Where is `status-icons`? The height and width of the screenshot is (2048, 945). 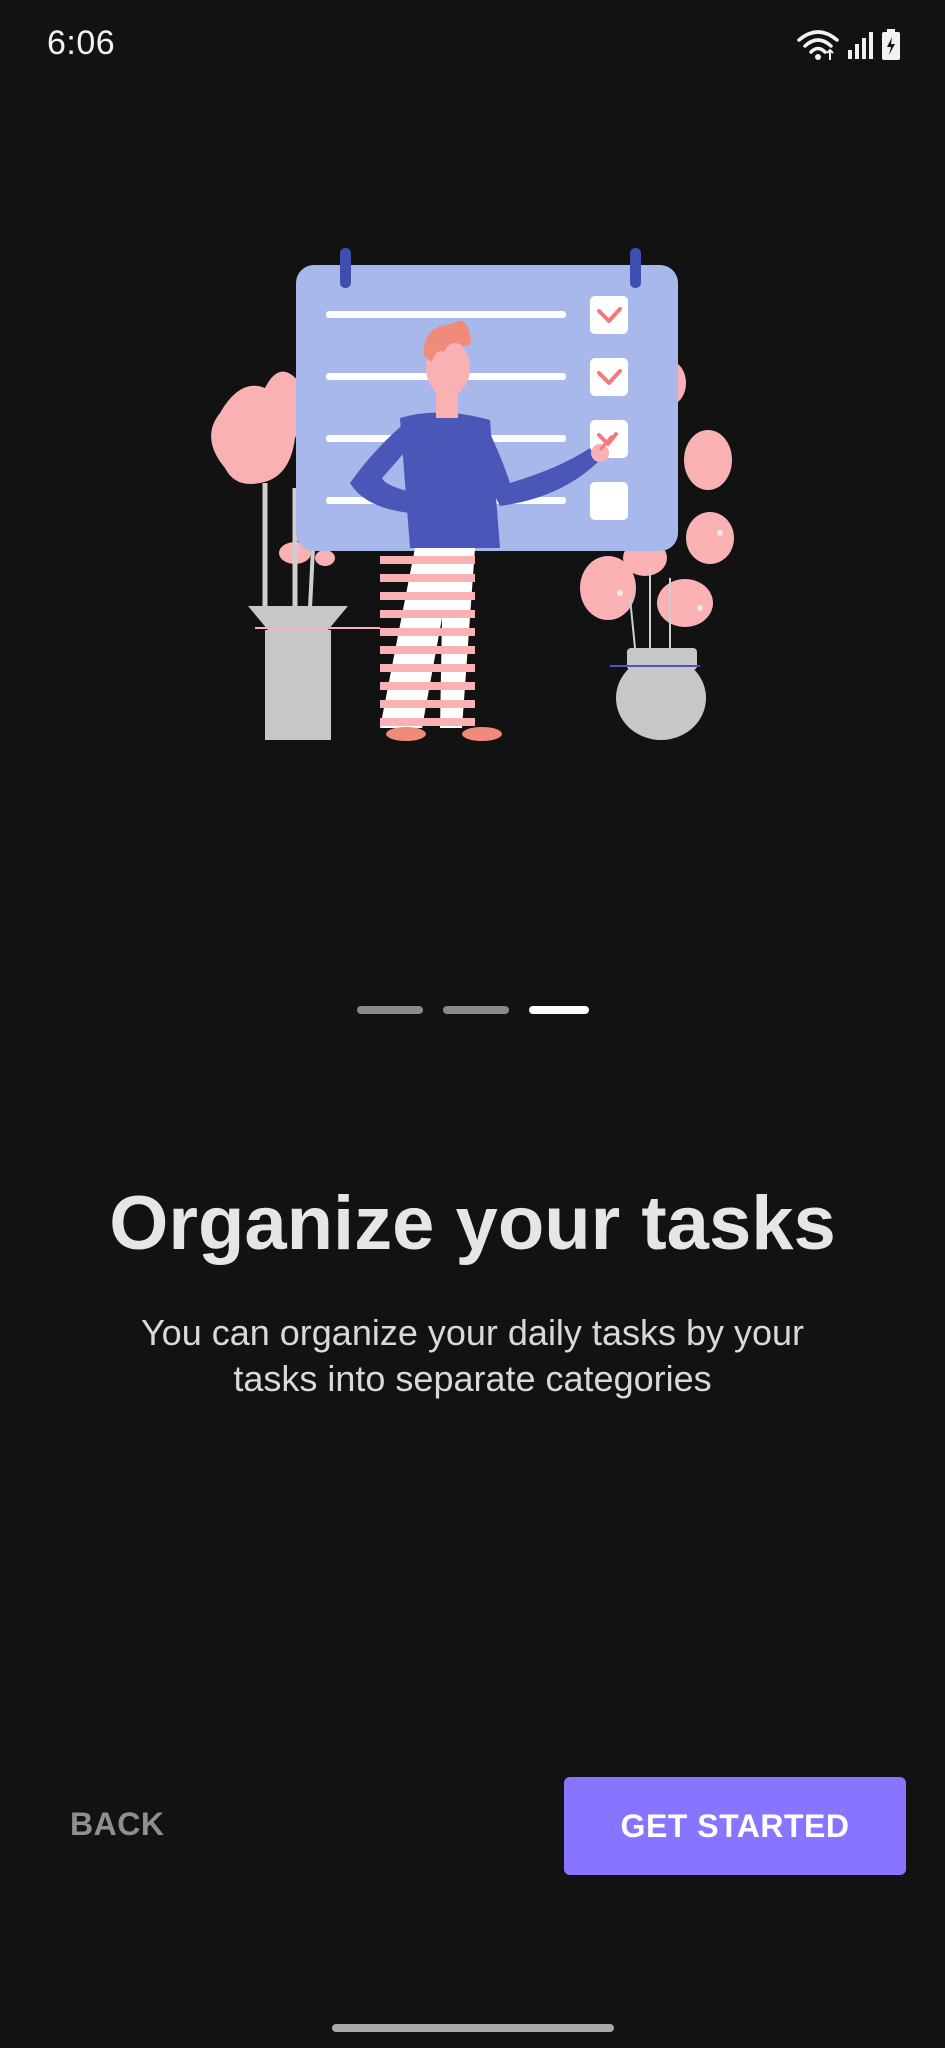 status-icons is located at coordinates (849, 47).